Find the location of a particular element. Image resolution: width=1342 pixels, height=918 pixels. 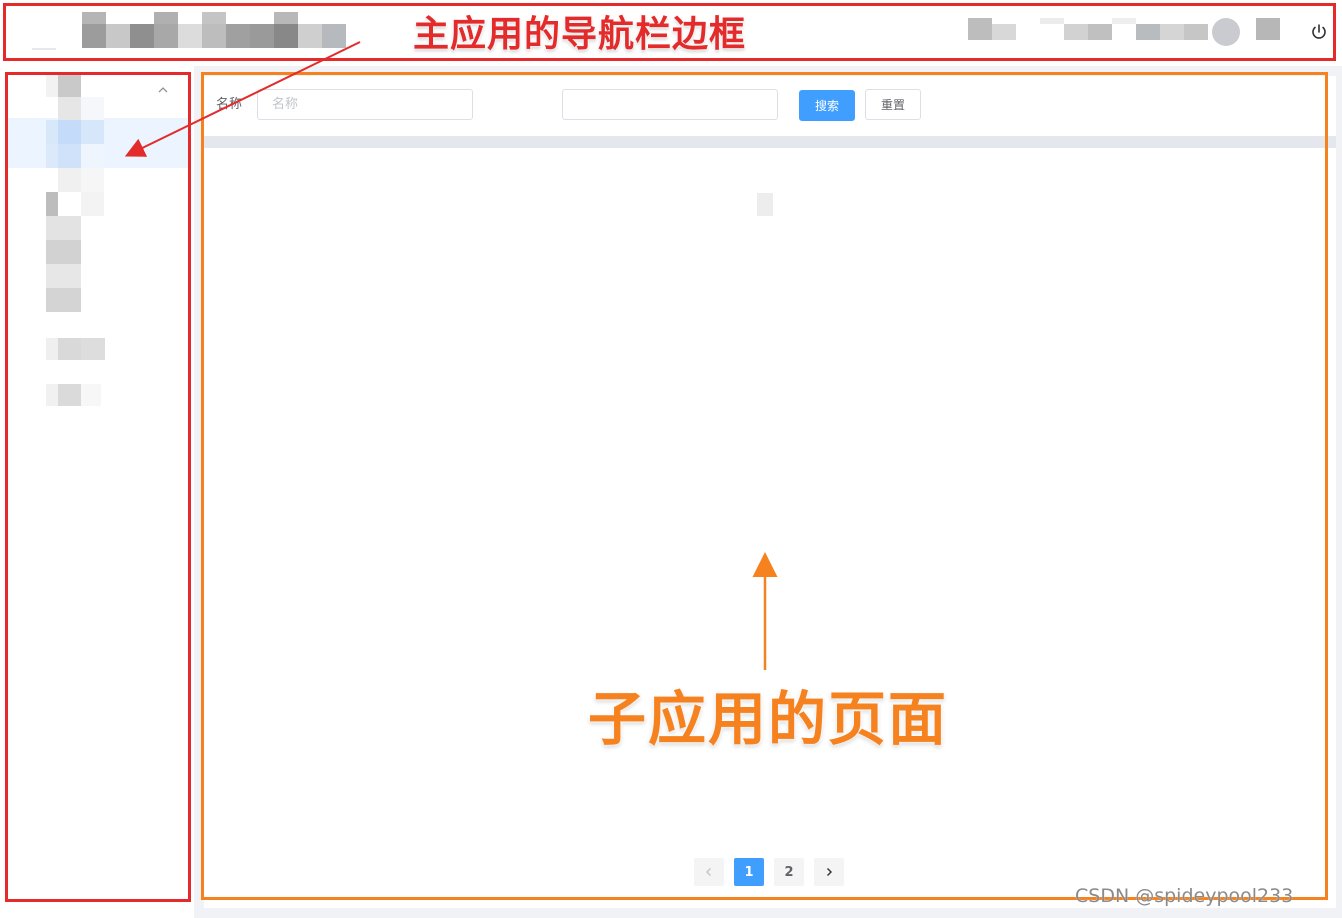

sidebar-frame is located at coordinates (98, 487).